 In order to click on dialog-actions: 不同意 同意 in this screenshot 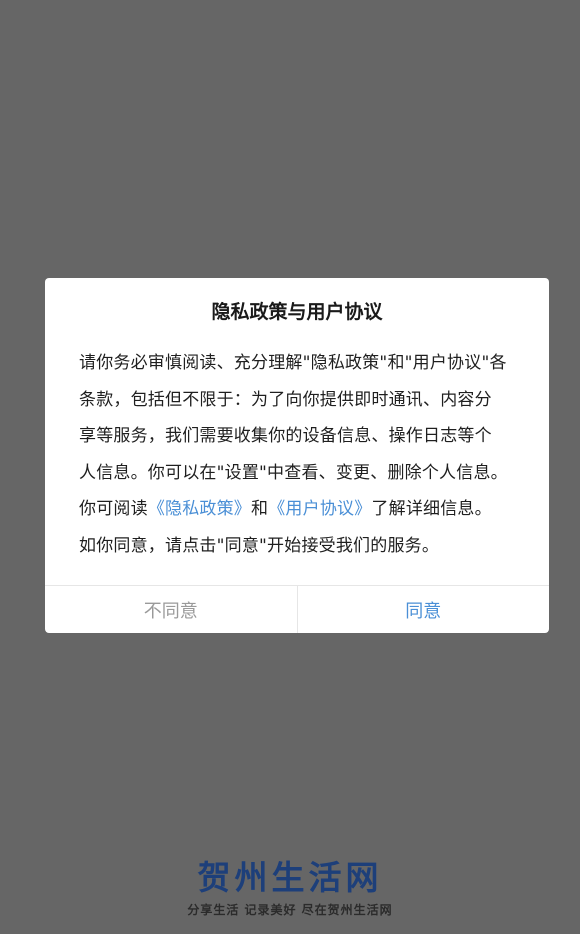, I will do `click(297, 609)`.